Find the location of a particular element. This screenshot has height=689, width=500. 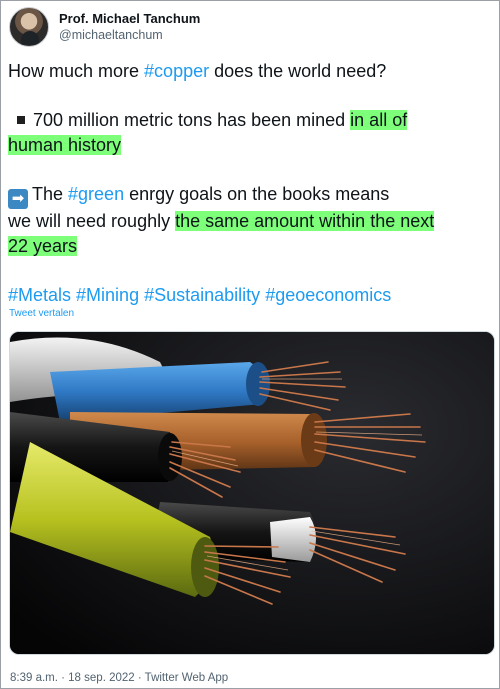

hashtag-copper: #copper is located at coordinates (176, 71).